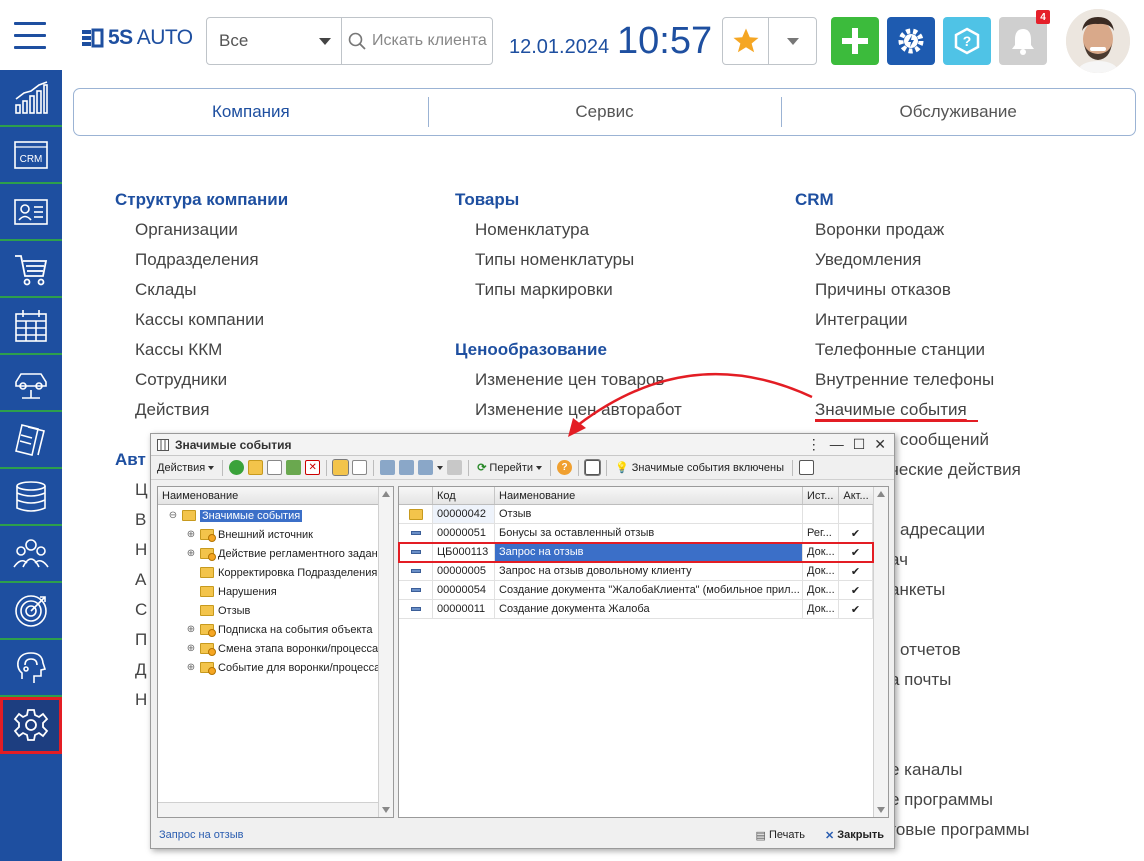 The height and width of the screenshot is (861, 1144). Describe the element at coordinates (455, 467) in the screenshot. I see `clear-filter-icon` at that location.